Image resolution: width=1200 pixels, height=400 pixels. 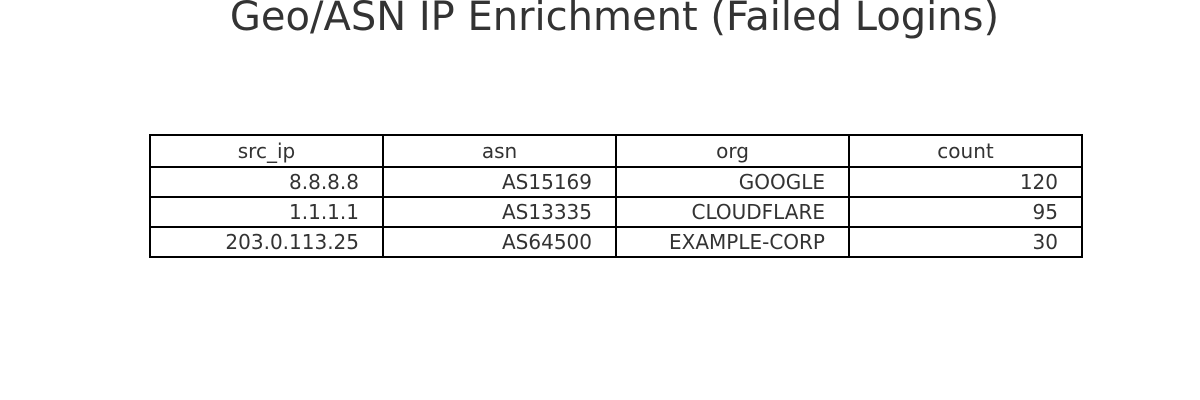 I want to click on table-row: 1.1.1.1 AS13335 CLOUDFLARE 95, so click(x=616, y=212).